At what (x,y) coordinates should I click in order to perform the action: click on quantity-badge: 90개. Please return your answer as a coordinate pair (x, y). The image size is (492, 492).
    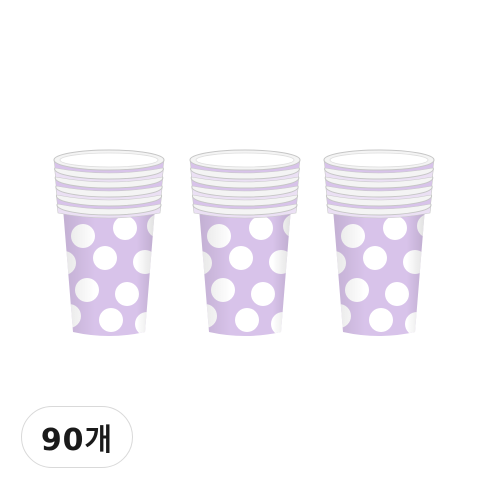
    Looking at the image, I should click on (77, 437).